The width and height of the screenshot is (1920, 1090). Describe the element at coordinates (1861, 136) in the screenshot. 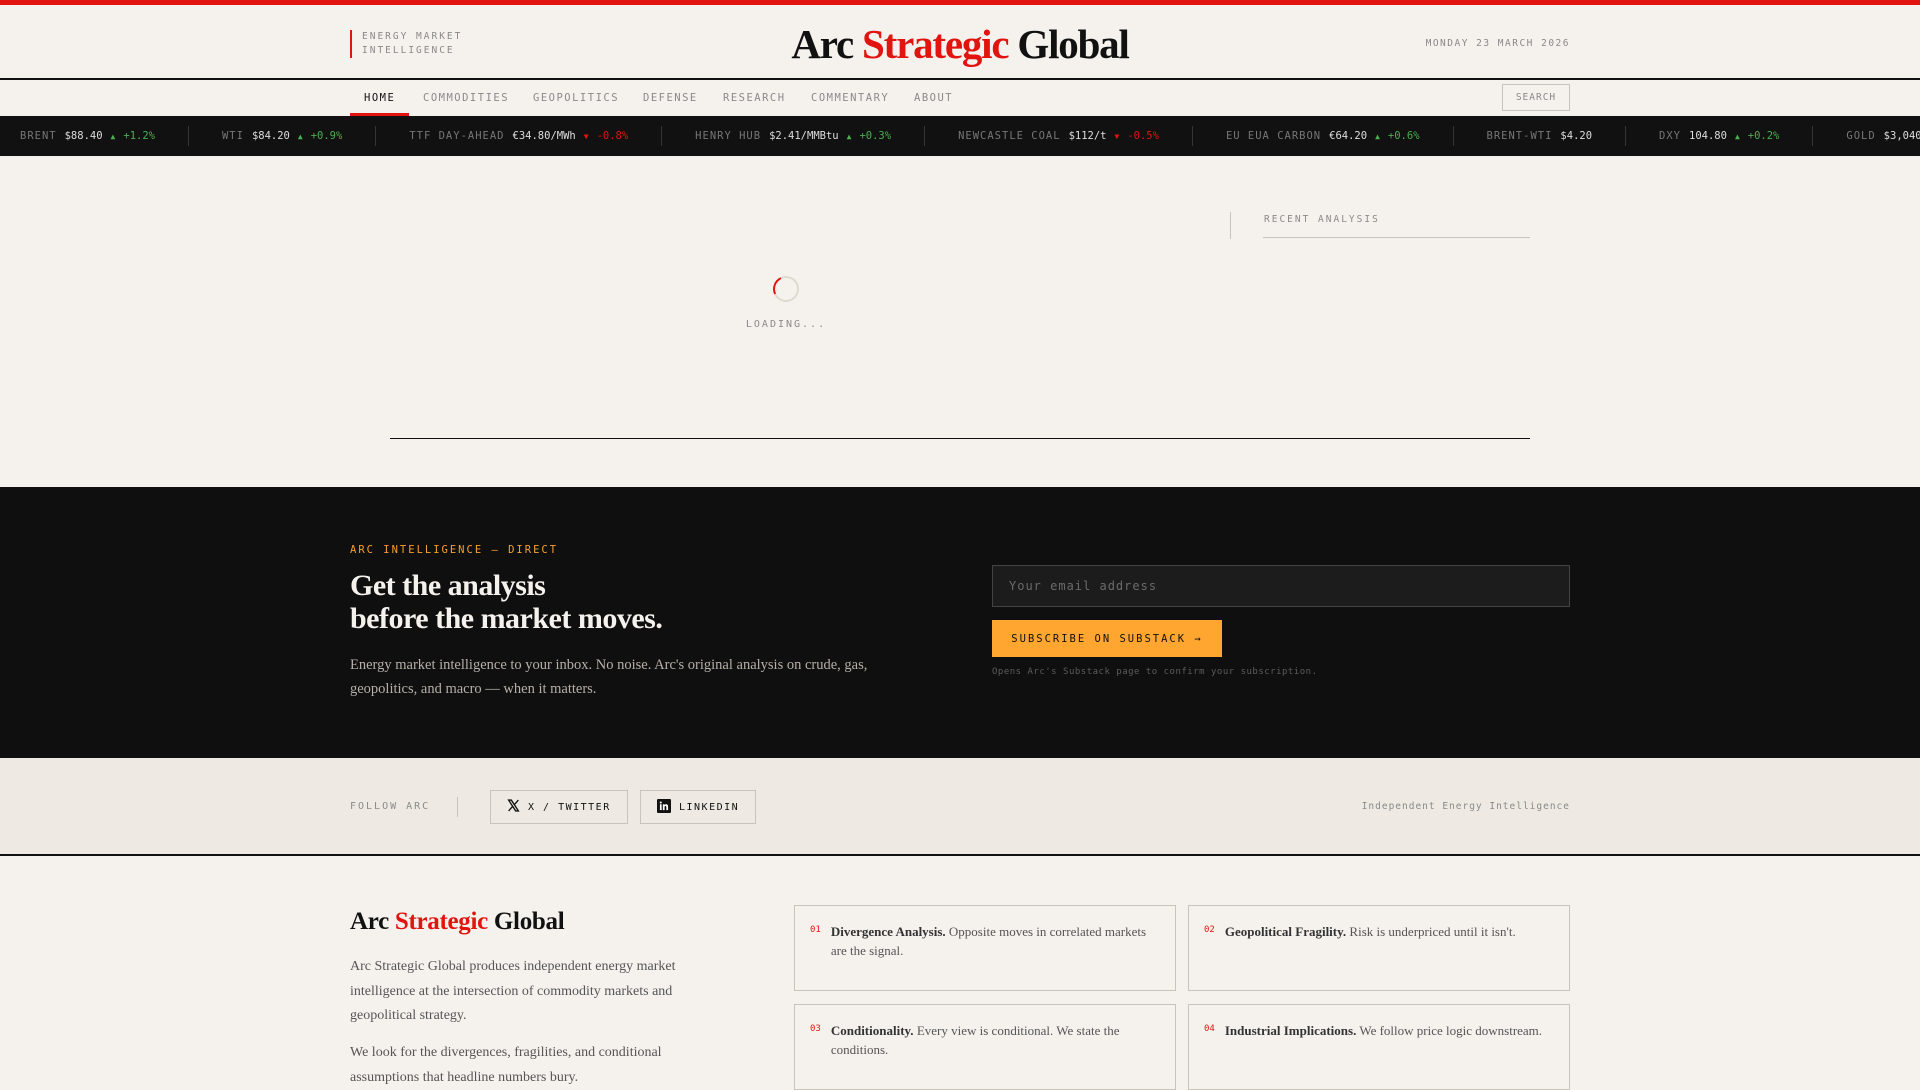

I see `ticker-name: GOLD` at that location.